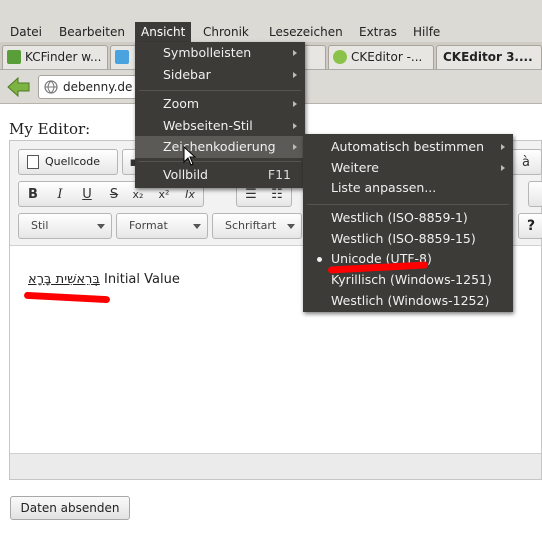 The height and width of the screenshot is (548, 542). What do you see at coordinates (535, 194) in the screenshot?
I see `more-button` at bounding box center [535, 194].